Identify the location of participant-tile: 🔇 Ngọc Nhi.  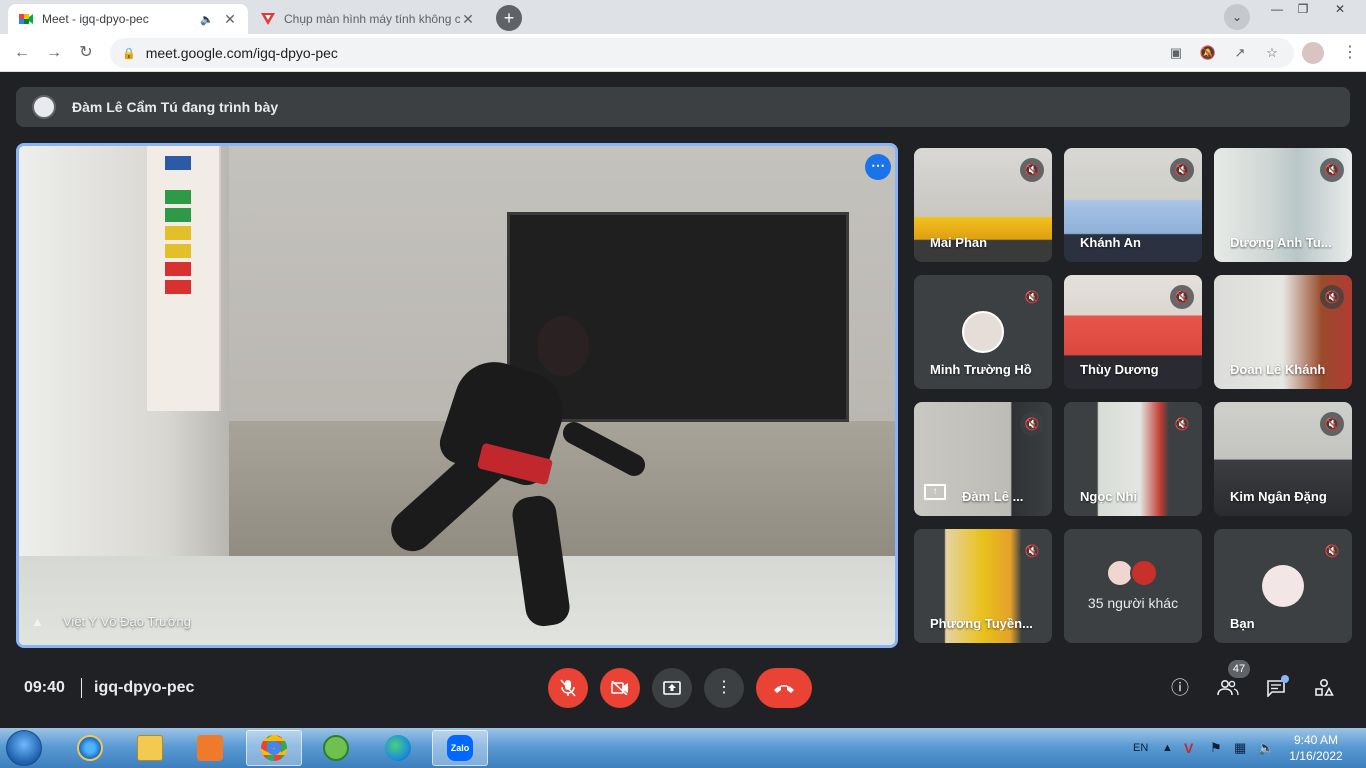
(1133, 459).